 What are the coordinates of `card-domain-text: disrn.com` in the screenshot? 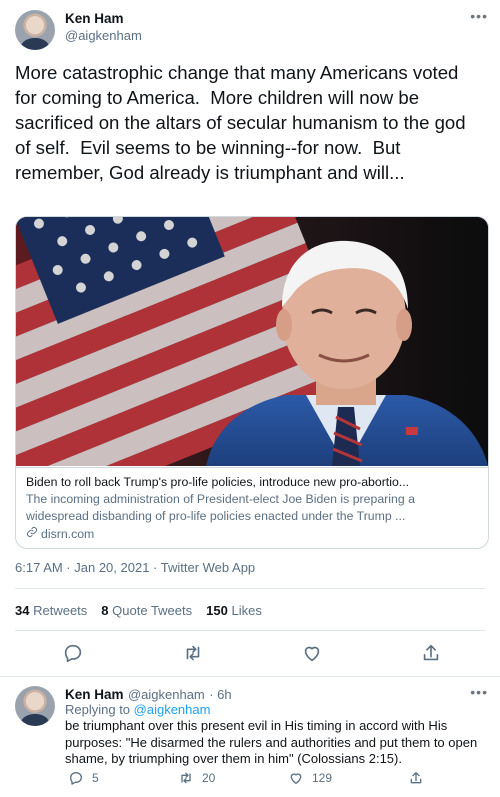 It's located at (68, 534).